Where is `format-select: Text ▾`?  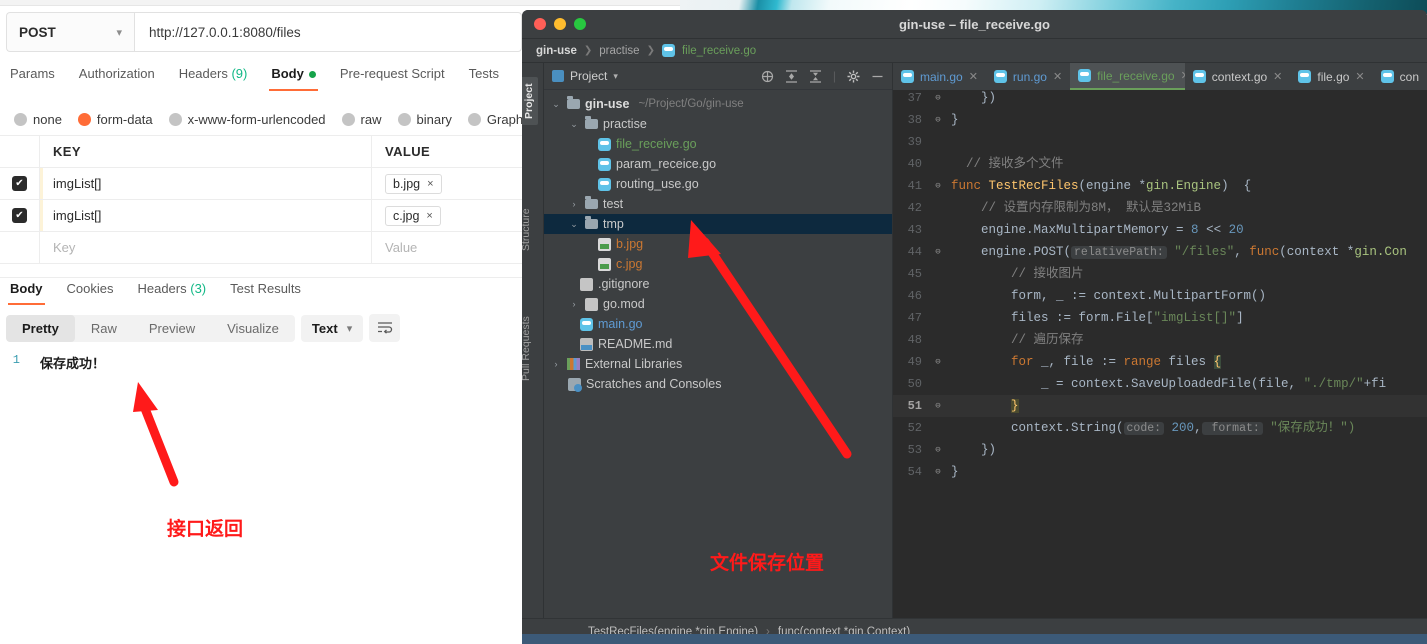
format-select: Text ▾ is located at coordinates (332, 328).